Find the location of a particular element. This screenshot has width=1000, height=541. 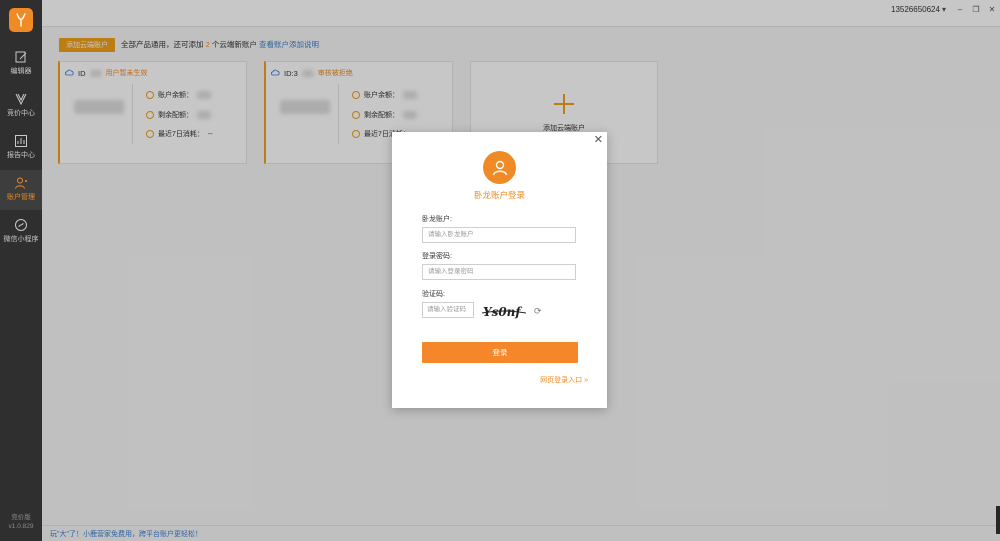

avatar-icon is located at coordinates (499, 167).